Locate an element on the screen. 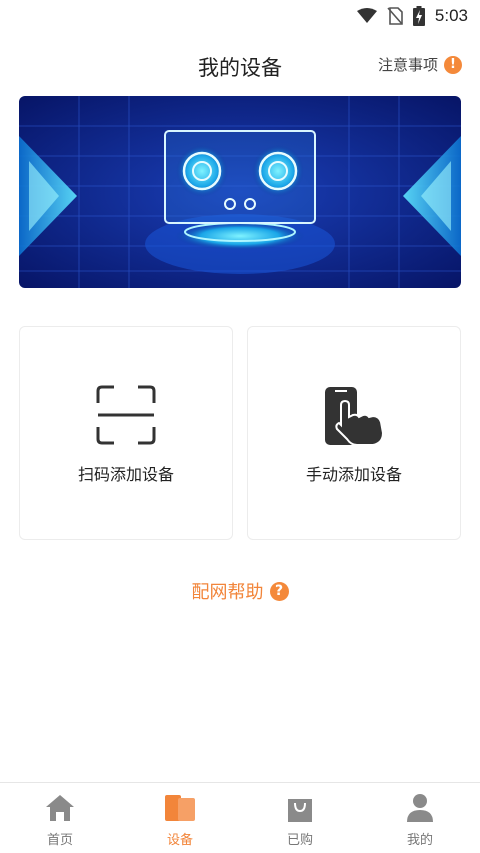 Image resolution: width=480 pixels, height=853 pixels. bottom-tab-bar: 首页 设备 已购 我的 is located at coordinates (240, 817).